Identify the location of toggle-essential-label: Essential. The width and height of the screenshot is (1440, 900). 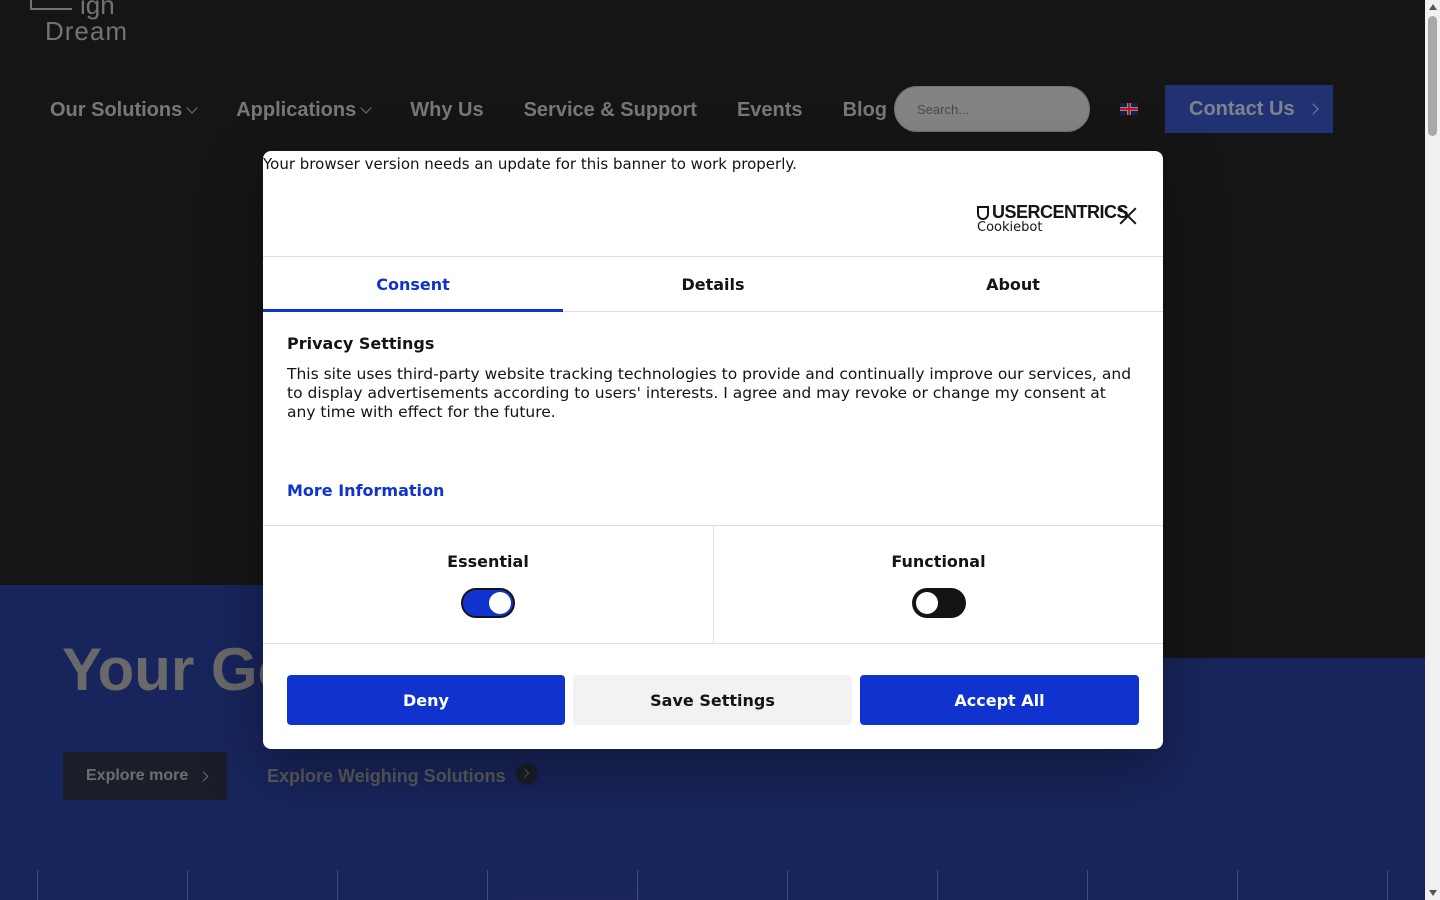
(488, 561).